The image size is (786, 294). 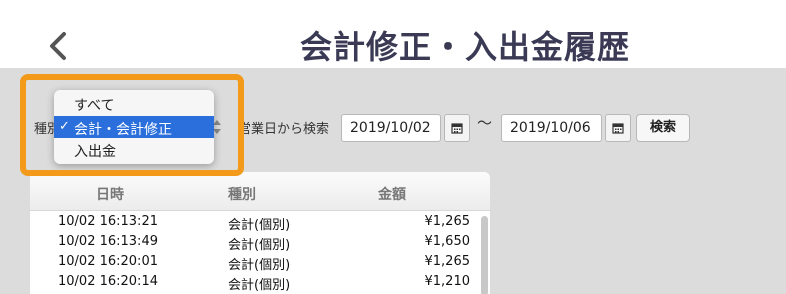 I want to click on datetime-cell: 10/02 16:13:21, so click(x=108, y=221).